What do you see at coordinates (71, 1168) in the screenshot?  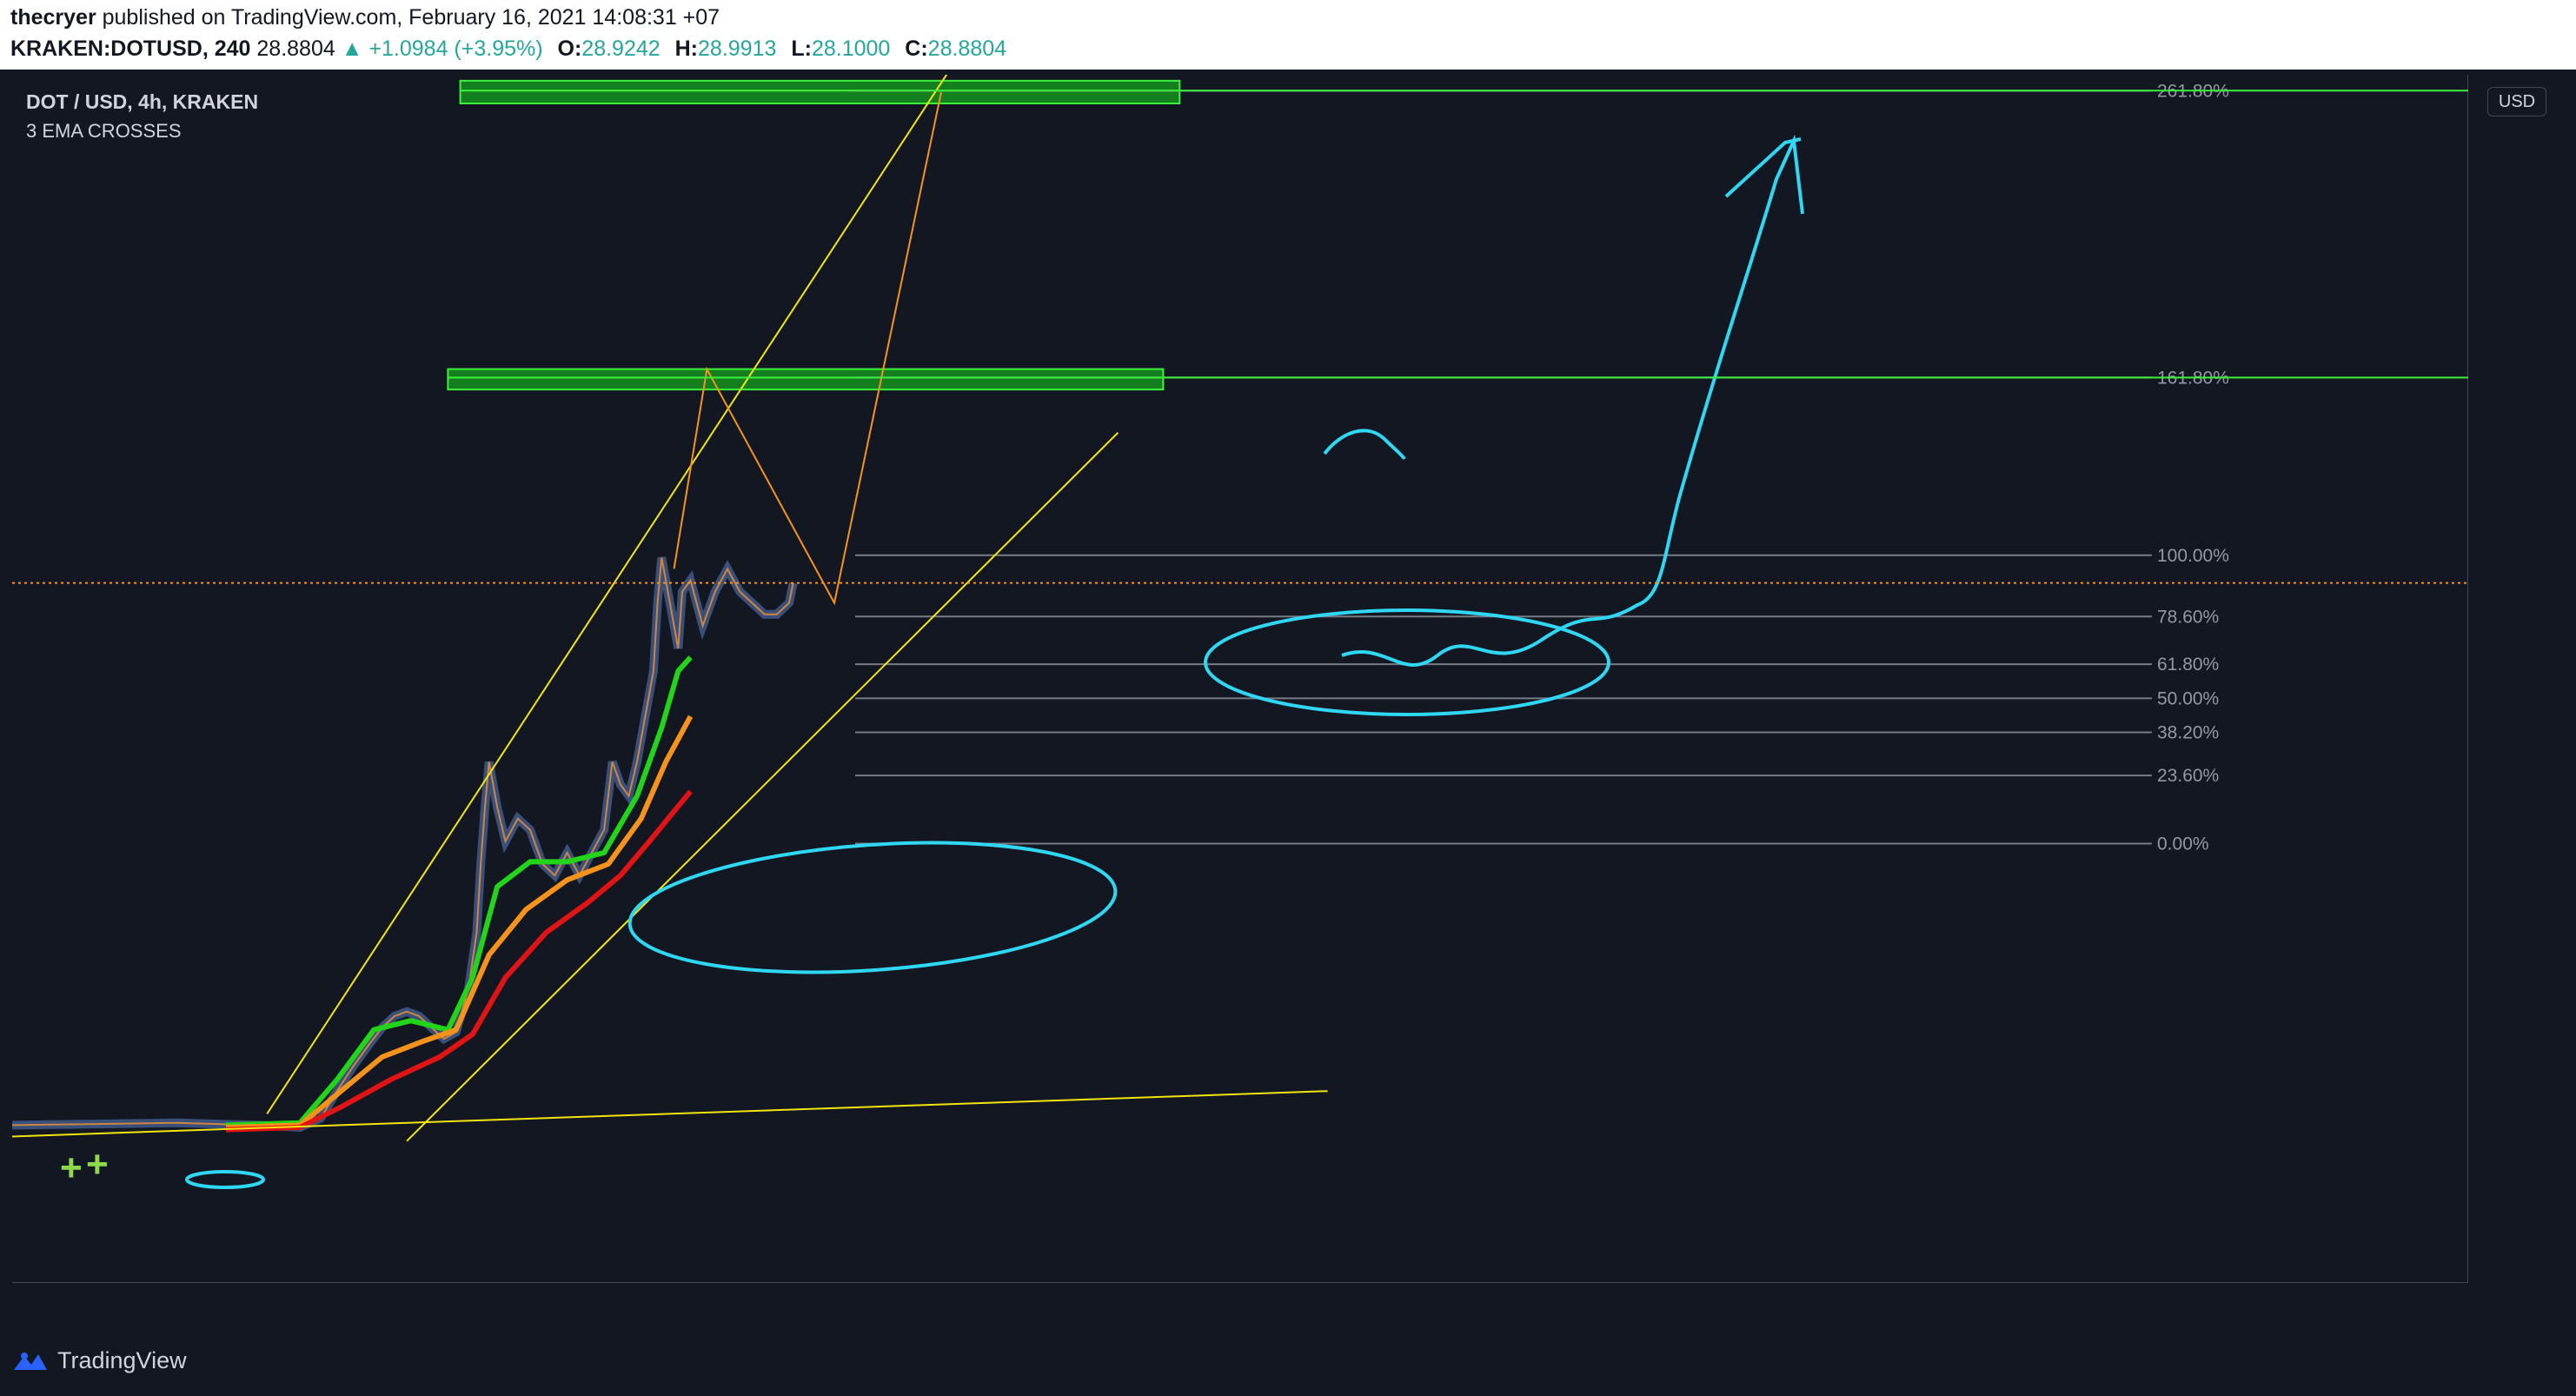 I see `cross-marker-0: +` at bounding box center [71, 1168].